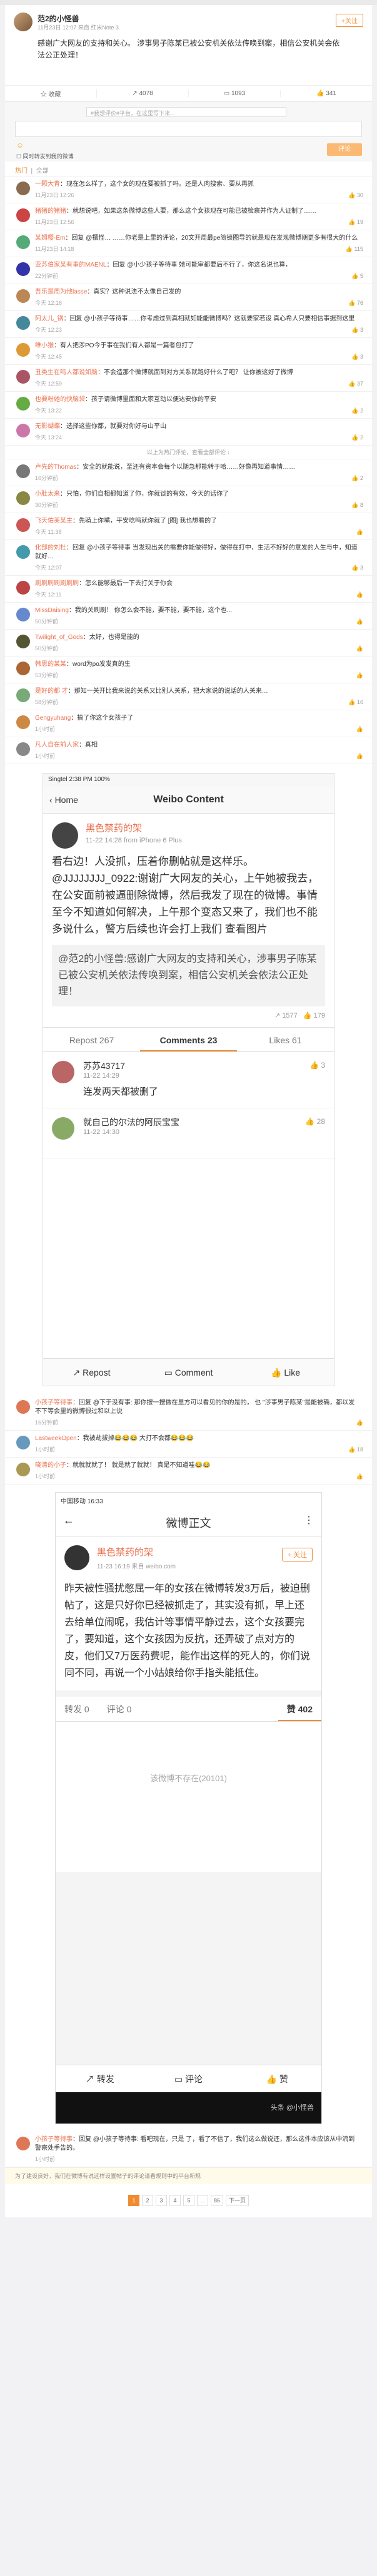 The image size is (377, 2576). I want to click on comment-like-count: 37, so click(360, 384).